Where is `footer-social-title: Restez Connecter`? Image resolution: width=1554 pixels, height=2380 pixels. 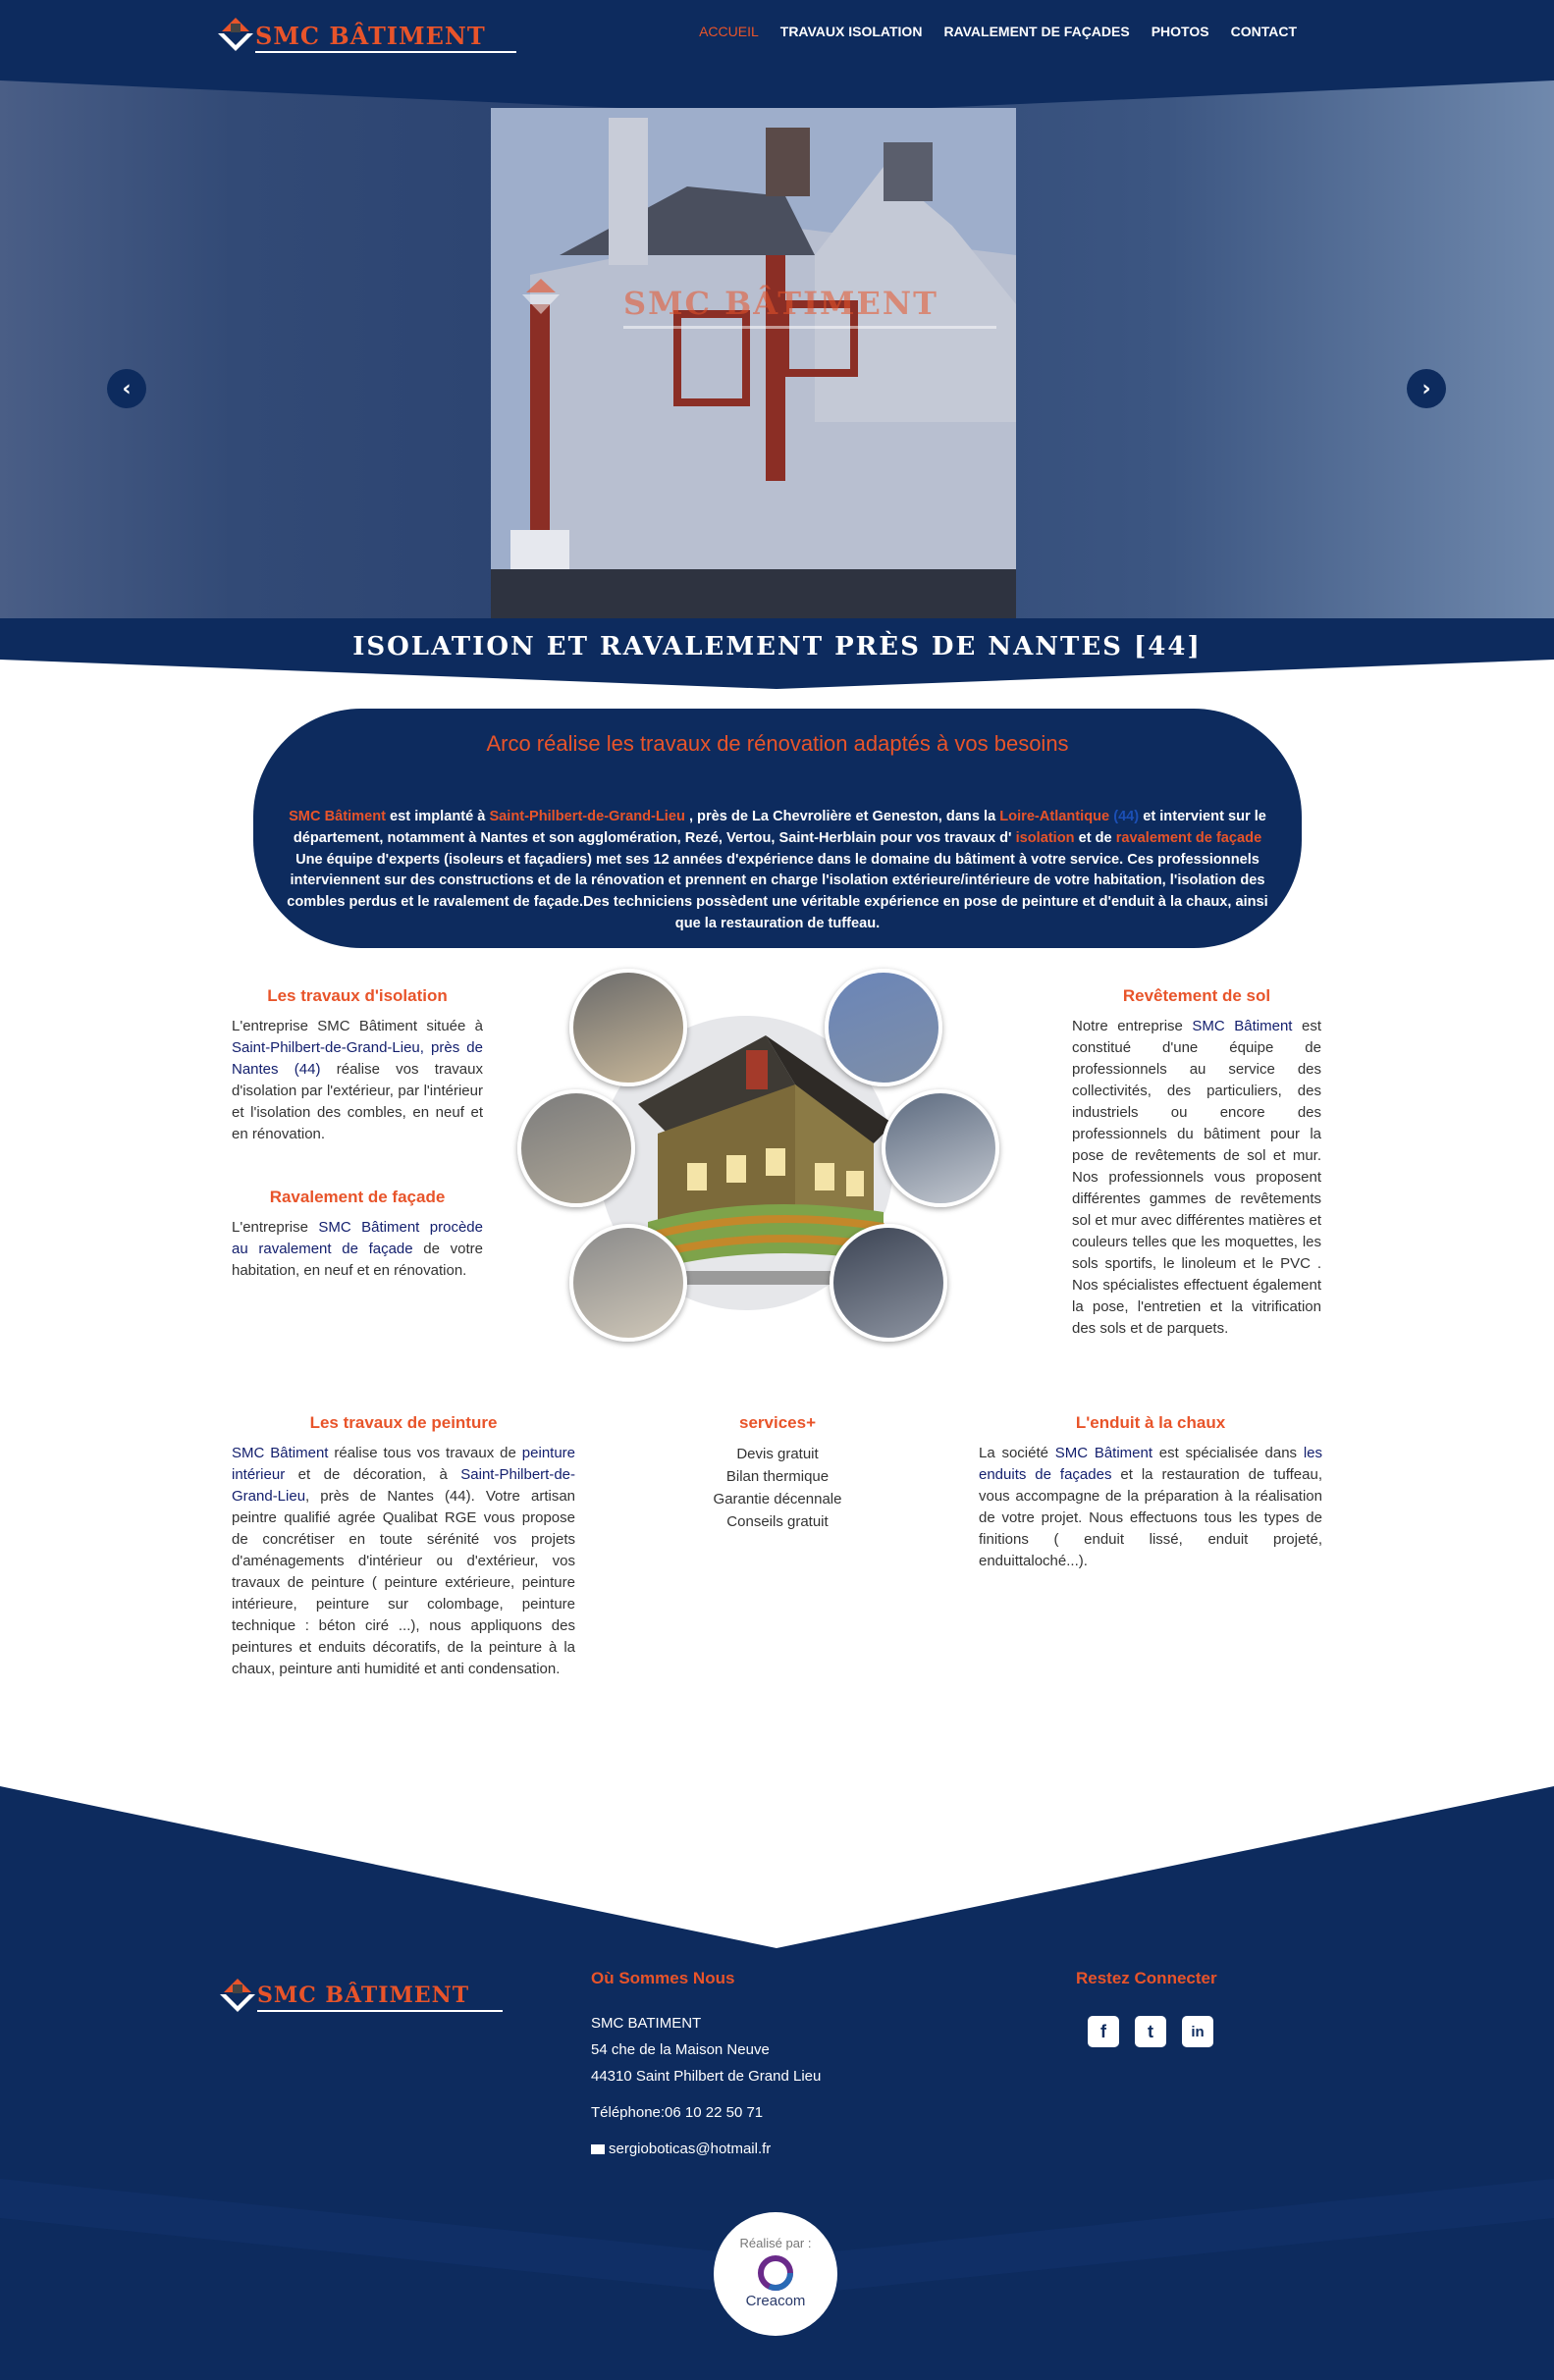 footer-social-title: Restez Connecter is located at coordinates (1146, 1978).